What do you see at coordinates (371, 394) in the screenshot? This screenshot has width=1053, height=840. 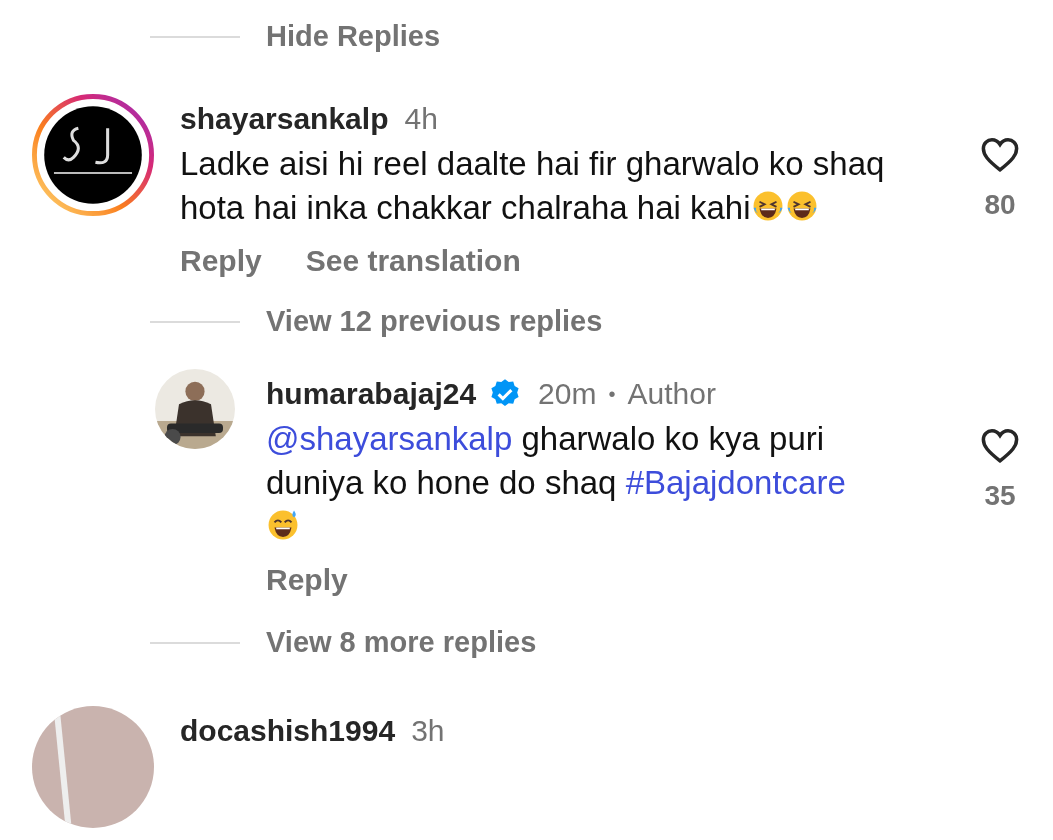 I see `username: humarabajaj24` at bounding box center [371, 394].